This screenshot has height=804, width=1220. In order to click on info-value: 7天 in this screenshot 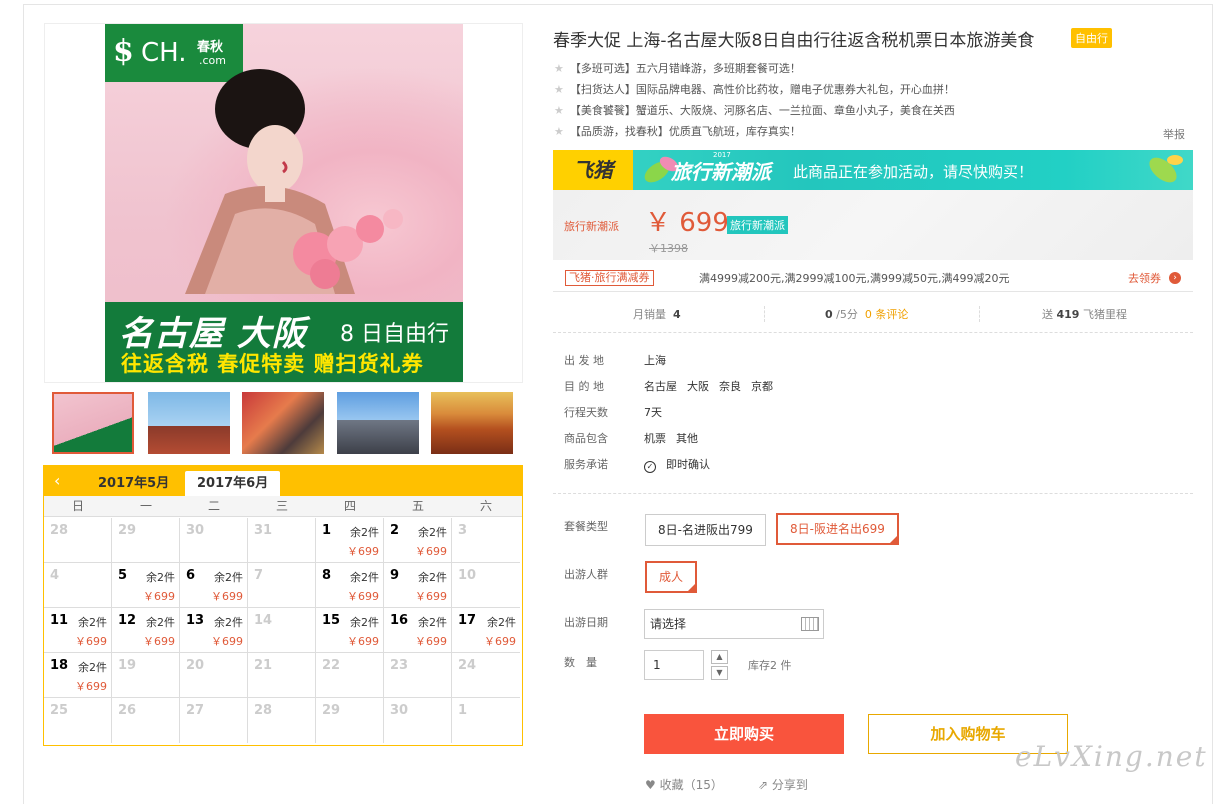, I will do `click(653, 412)`.